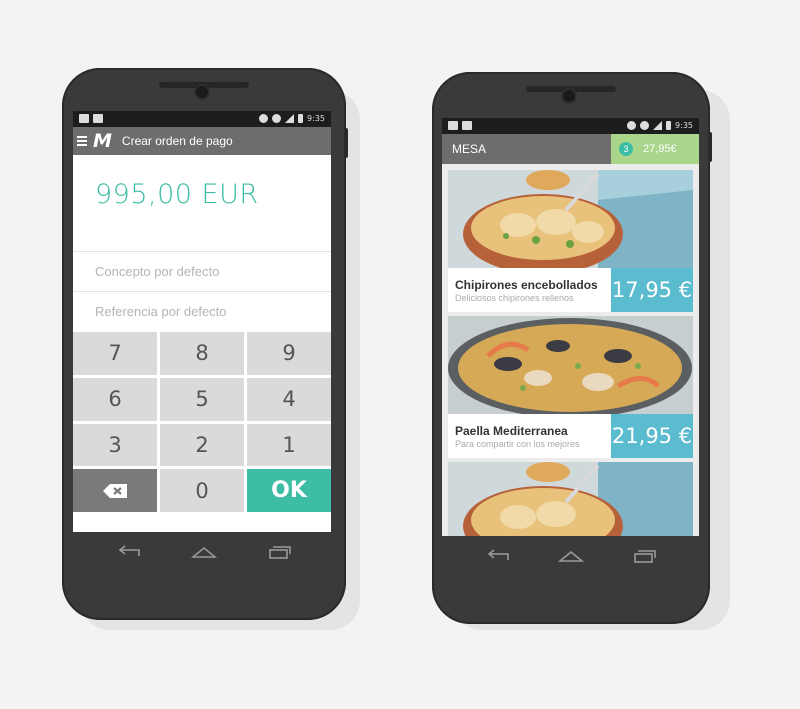 The width and height of the screenshot is (800, 709). I want to click on key-6: 6, so click(115, 399).